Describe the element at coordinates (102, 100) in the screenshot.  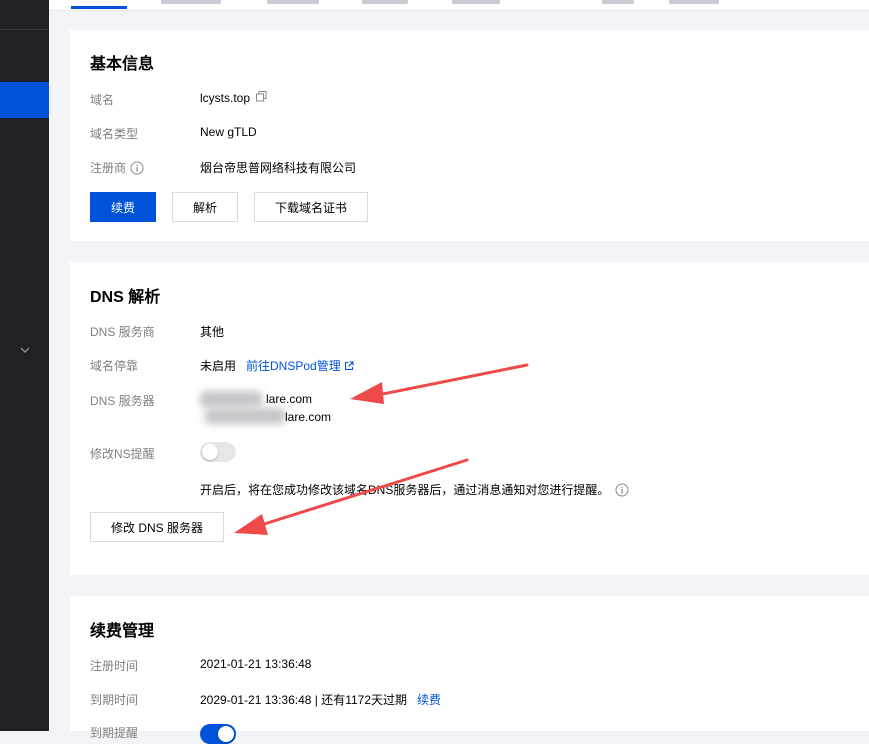
I see `domain-label: 域名` at that location.